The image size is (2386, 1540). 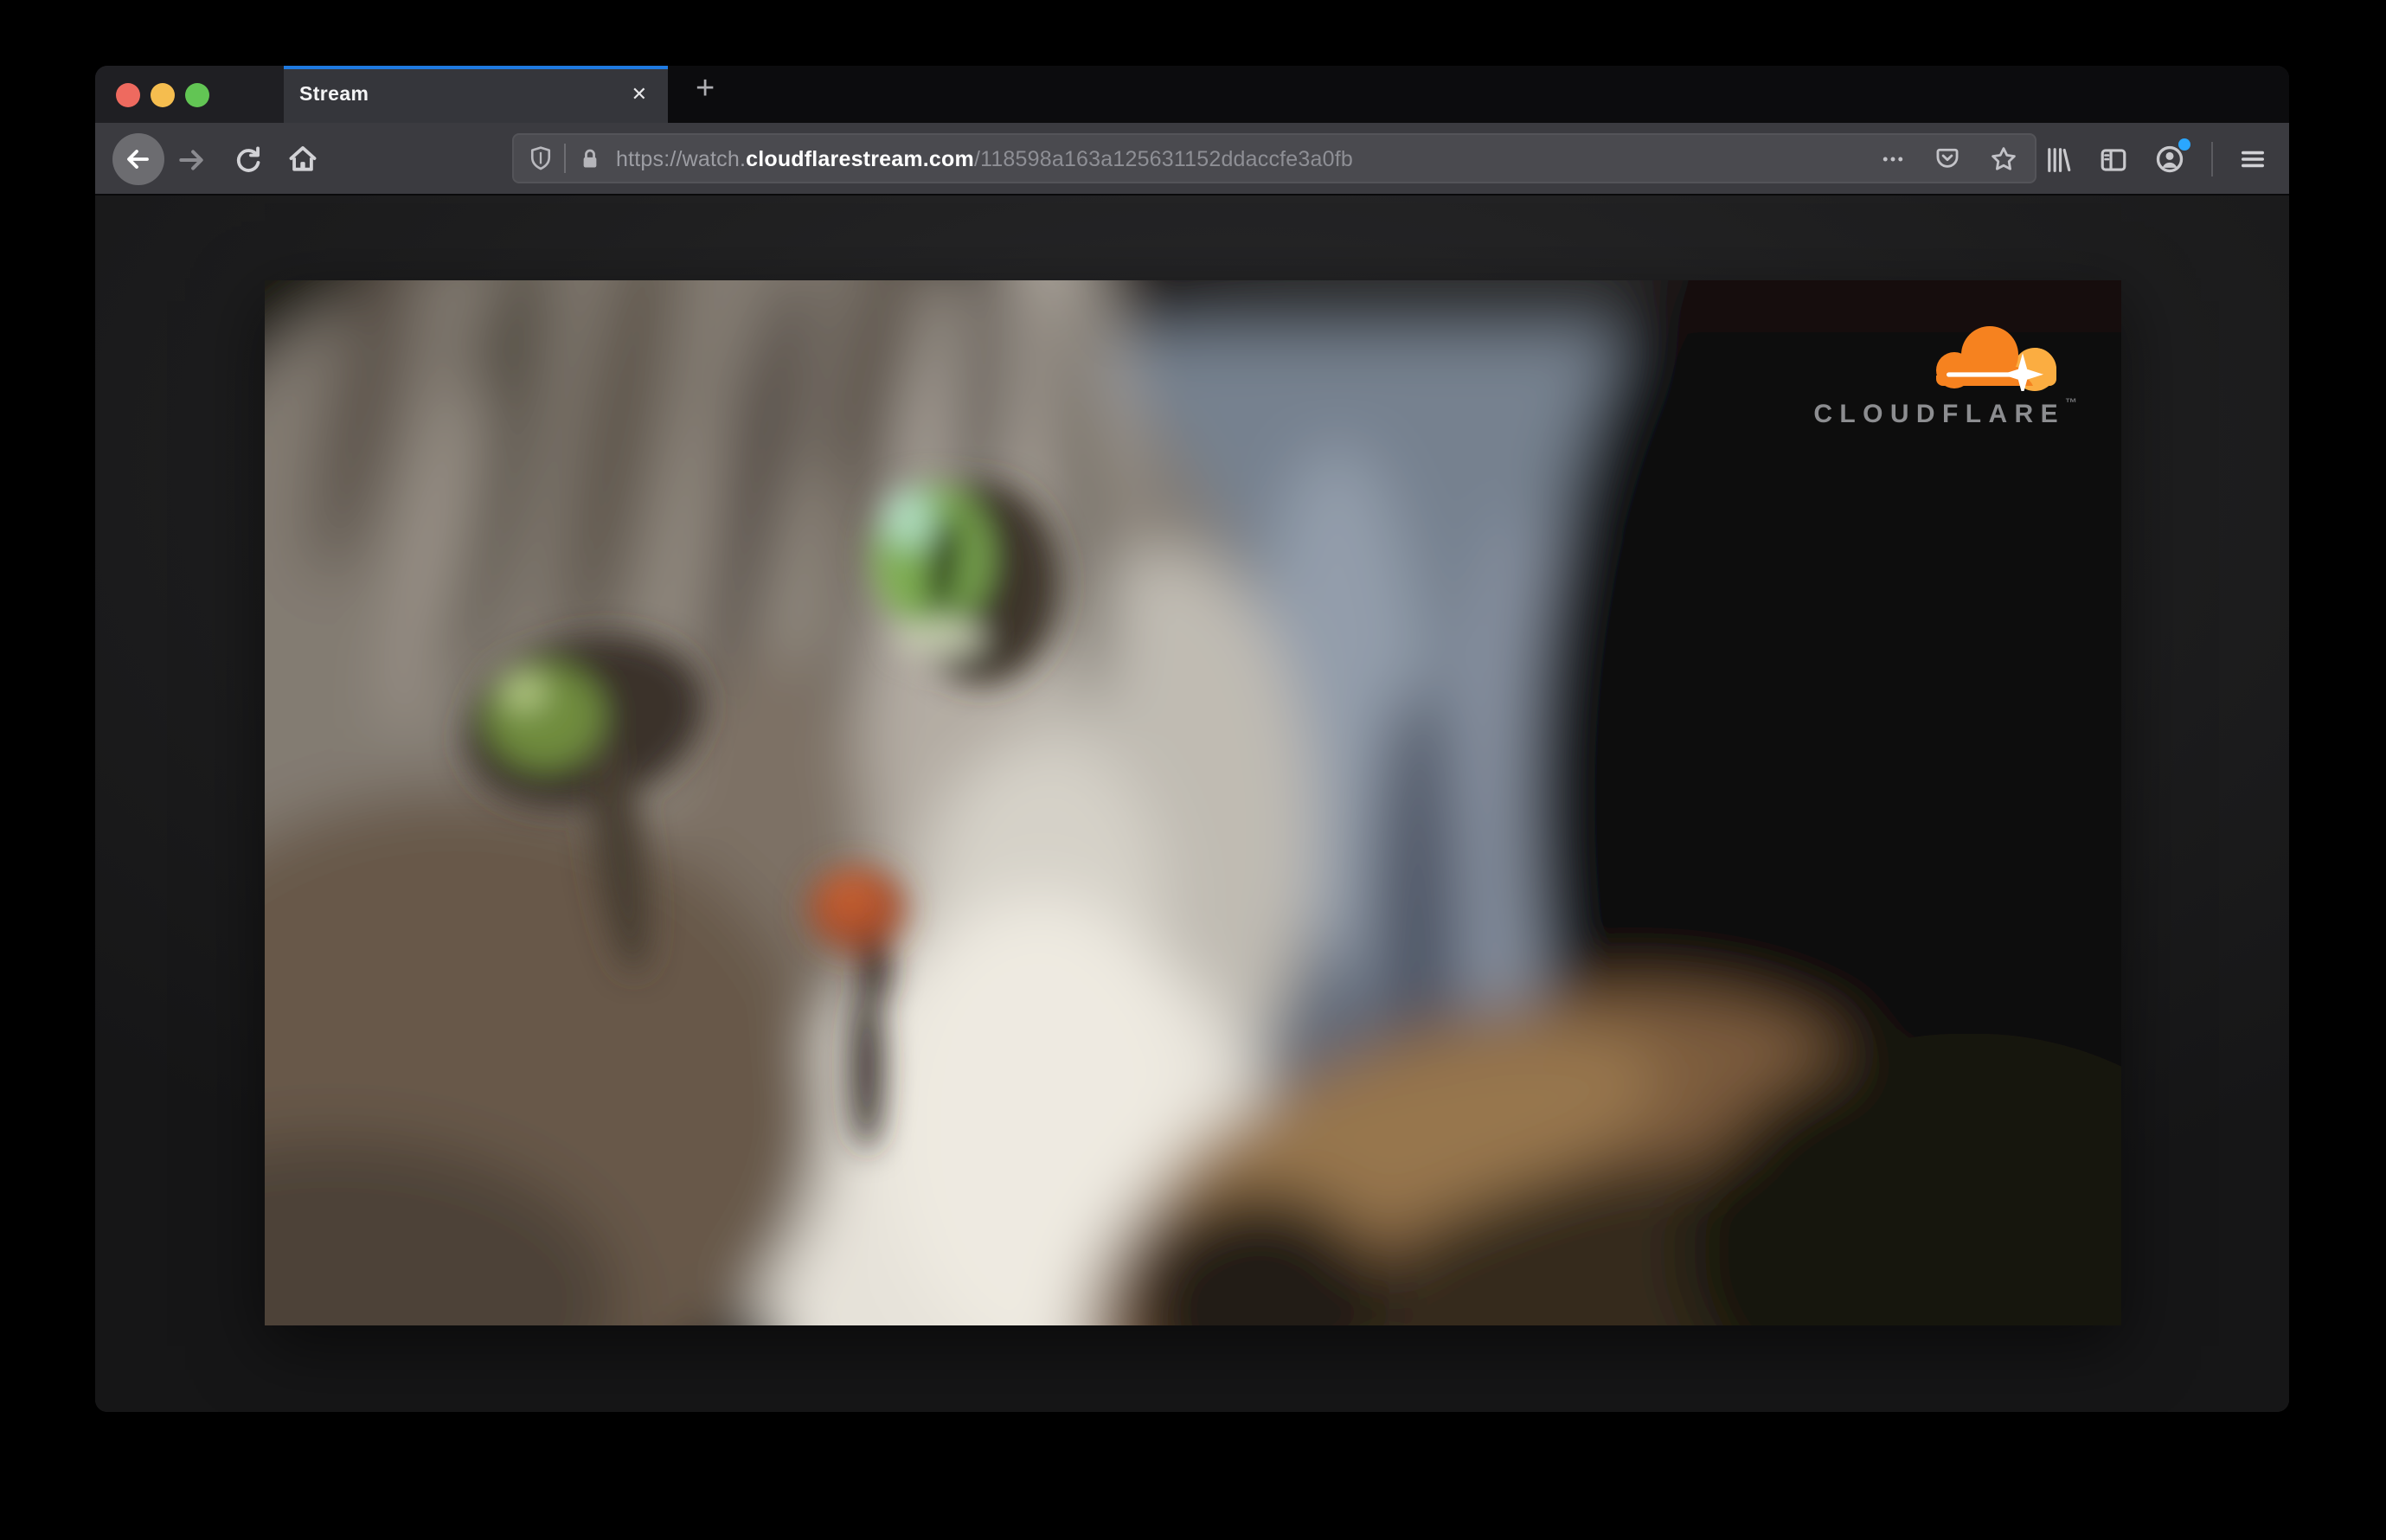 What do you see at coordinates (1163, 158) in the screenshot?
I see `url-path: /118598a163a125631152ddaccfe3a0fb` at bounding box center [1163, 158].